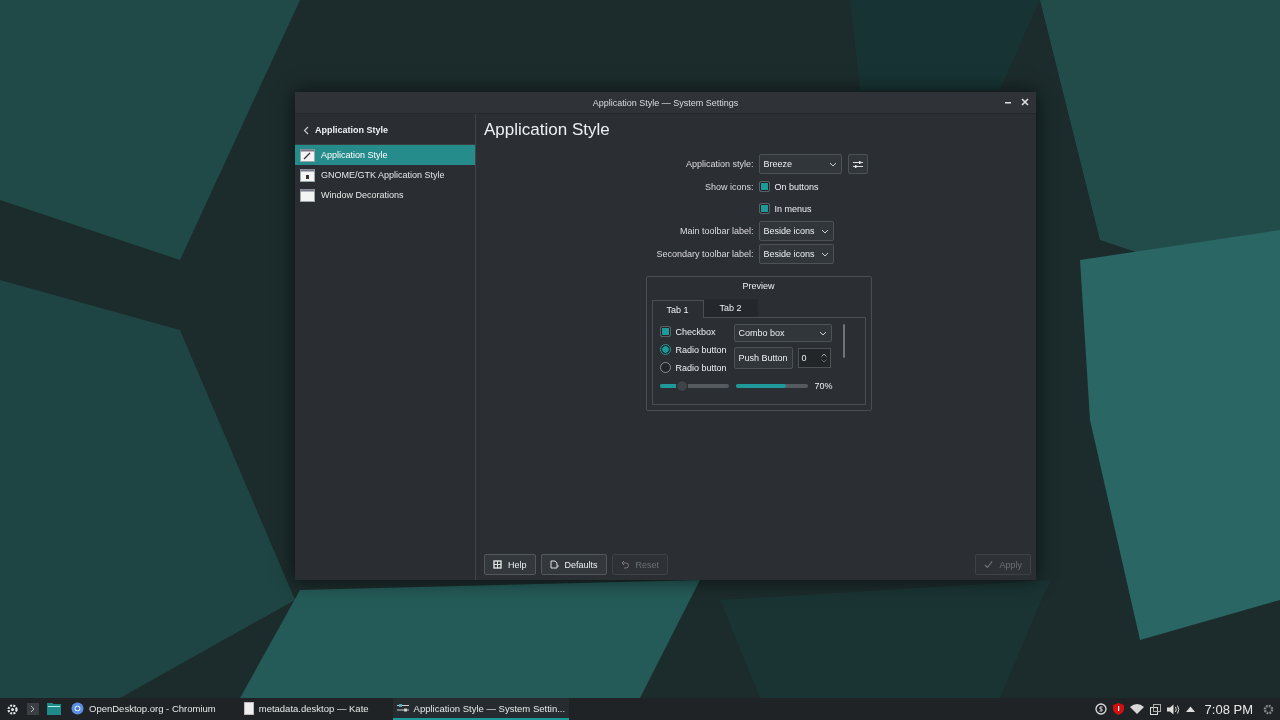  I want to click on close-button, so click(1025, 102).